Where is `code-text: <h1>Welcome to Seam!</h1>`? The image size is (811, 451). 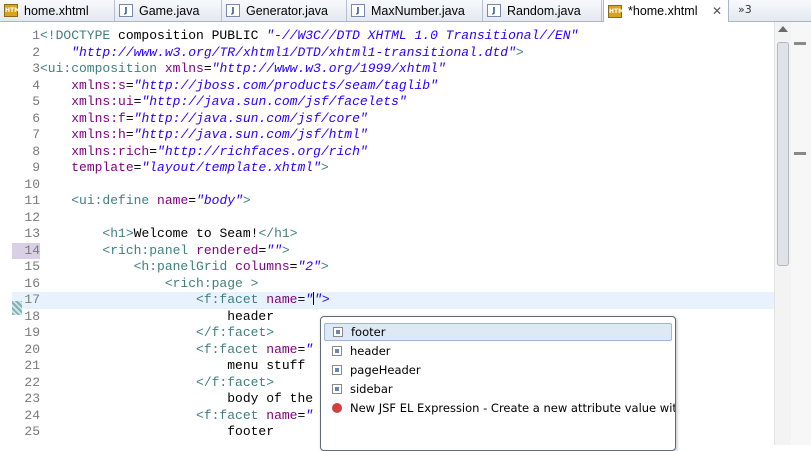
code-text: <h1>Welcome to Seam!</h1> is located at coordinates (200, 233).